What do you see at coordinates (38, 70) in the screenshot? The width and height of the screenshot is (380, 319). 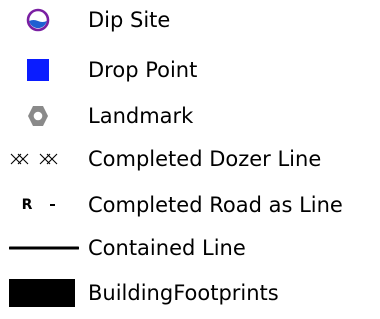 I see `drop-point-icon` at bounding box center [38, 70].